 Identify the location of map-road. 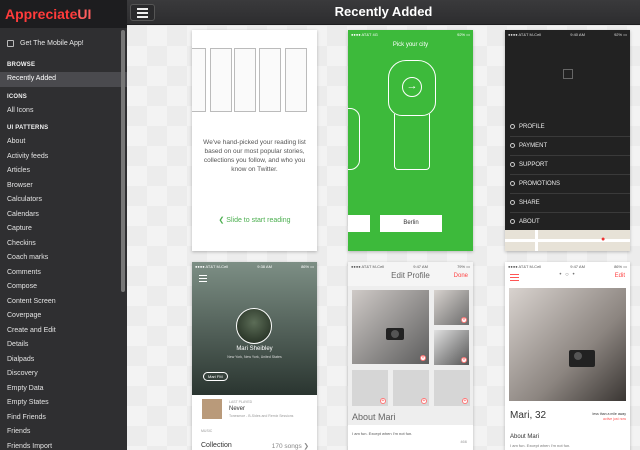
(567, 240).